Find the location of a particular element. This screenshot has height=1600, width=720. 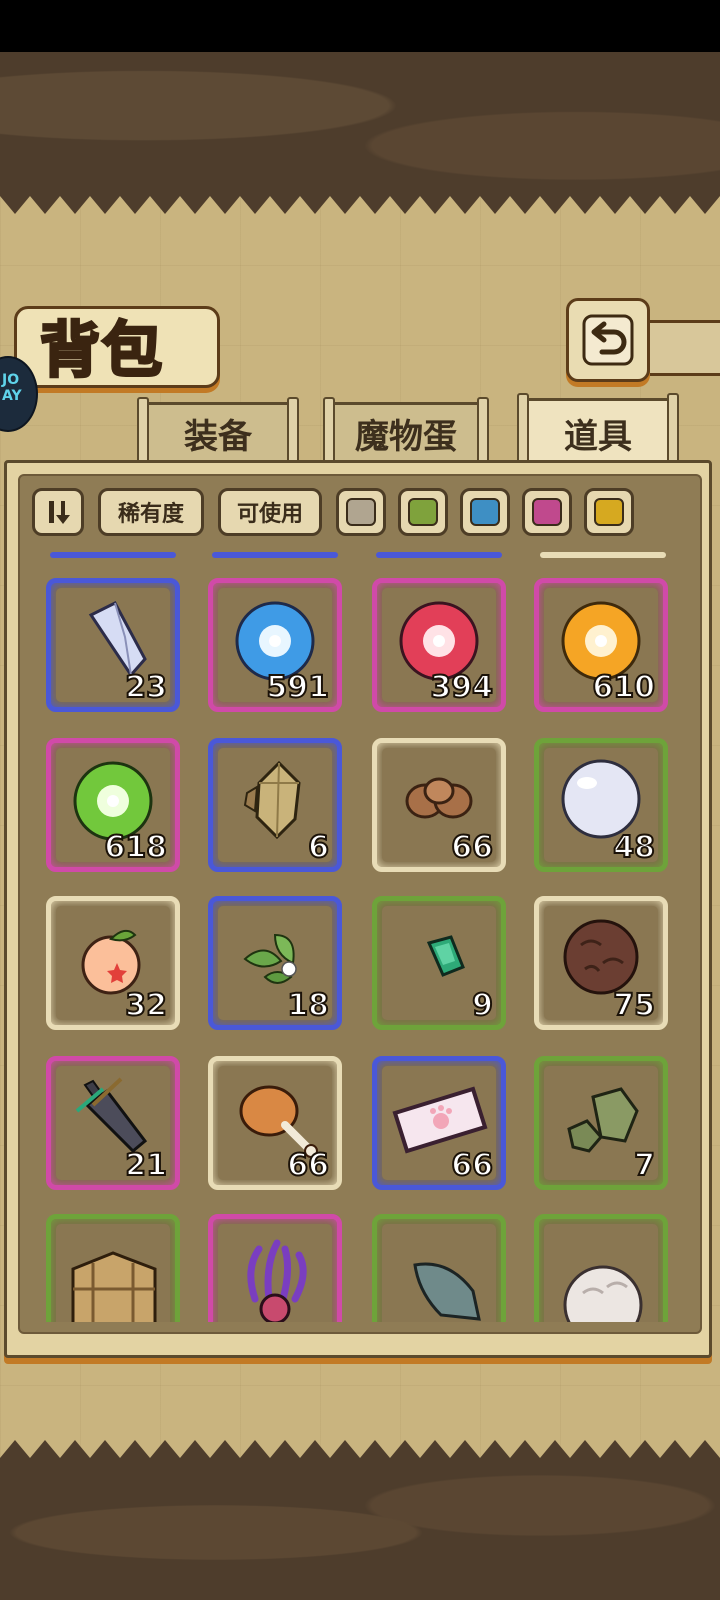

item-cell-broken-sword: 21 is located at coordinates (113, 1123).